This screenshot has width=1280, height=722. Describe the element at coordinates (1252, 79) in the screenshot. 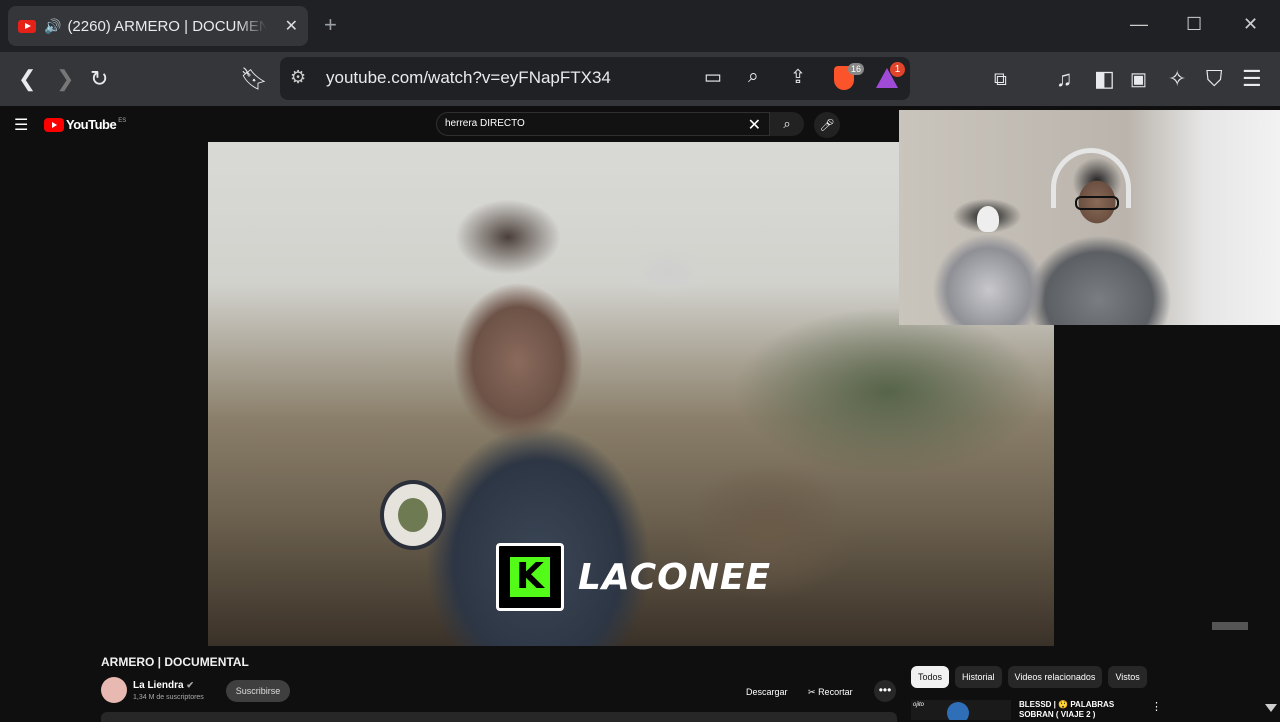

I see `menu-icon: ☰` at that location.